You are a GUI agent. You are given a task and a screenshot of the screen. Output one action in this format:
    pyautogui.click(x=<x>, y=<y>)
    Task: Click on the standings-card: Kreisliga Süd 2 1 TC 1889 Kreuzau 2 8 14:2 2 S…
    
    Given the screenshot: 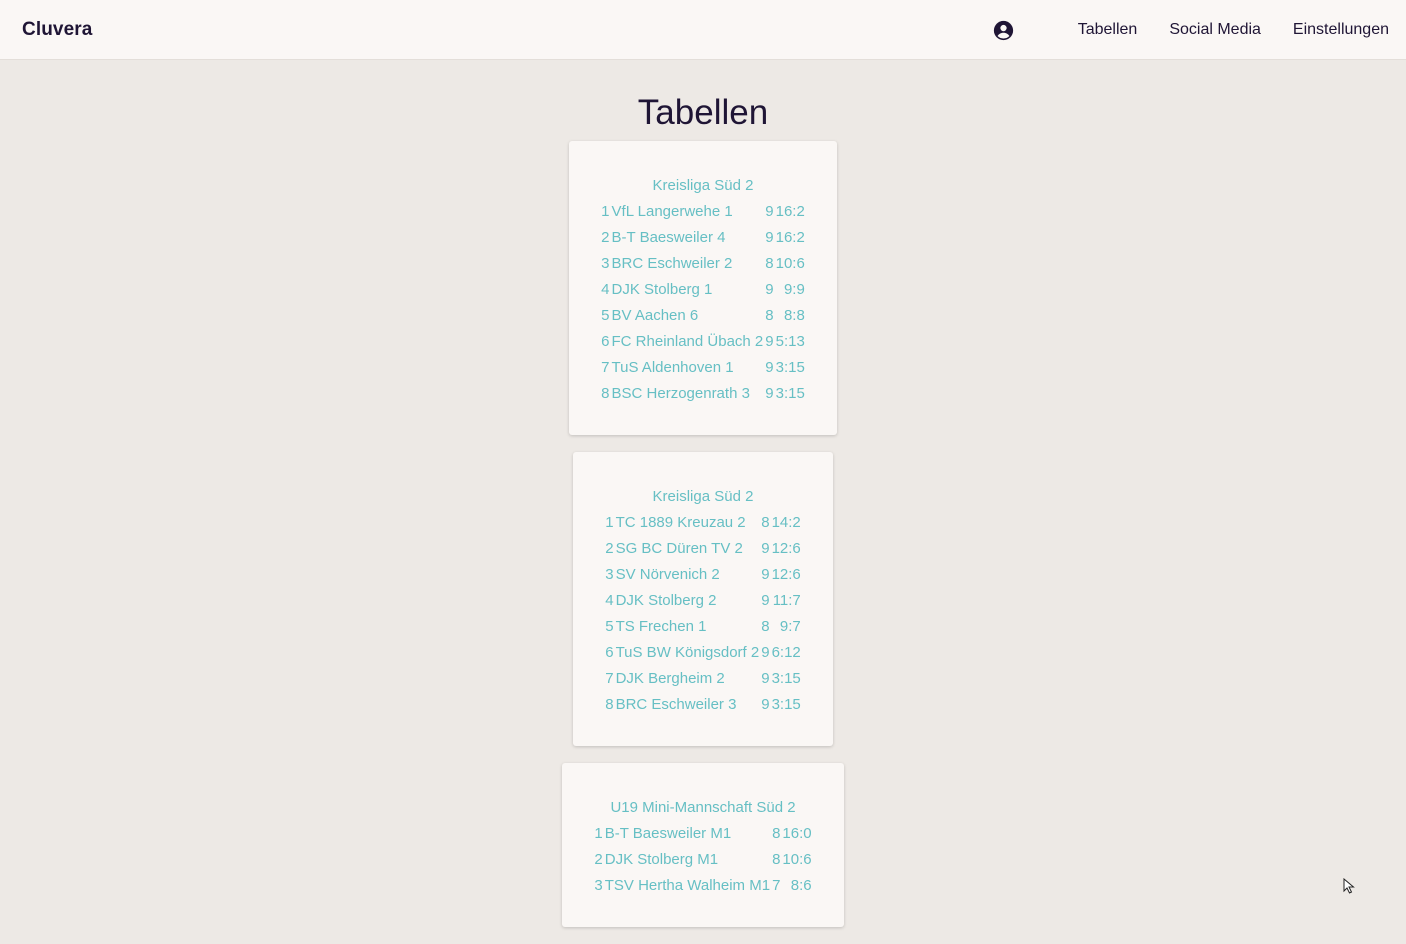 What is the action you would take?
    pyautogui.click(x=703, y=599)
    